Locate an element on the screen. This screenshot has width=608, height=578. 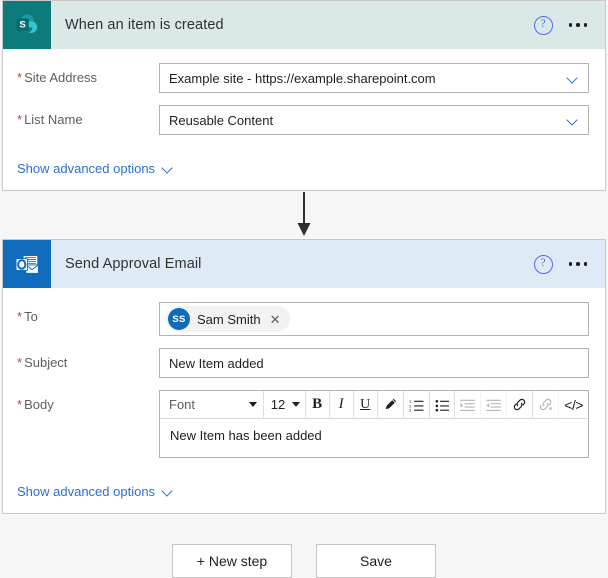
remove-link-icon is located at coordinates (546, 404).